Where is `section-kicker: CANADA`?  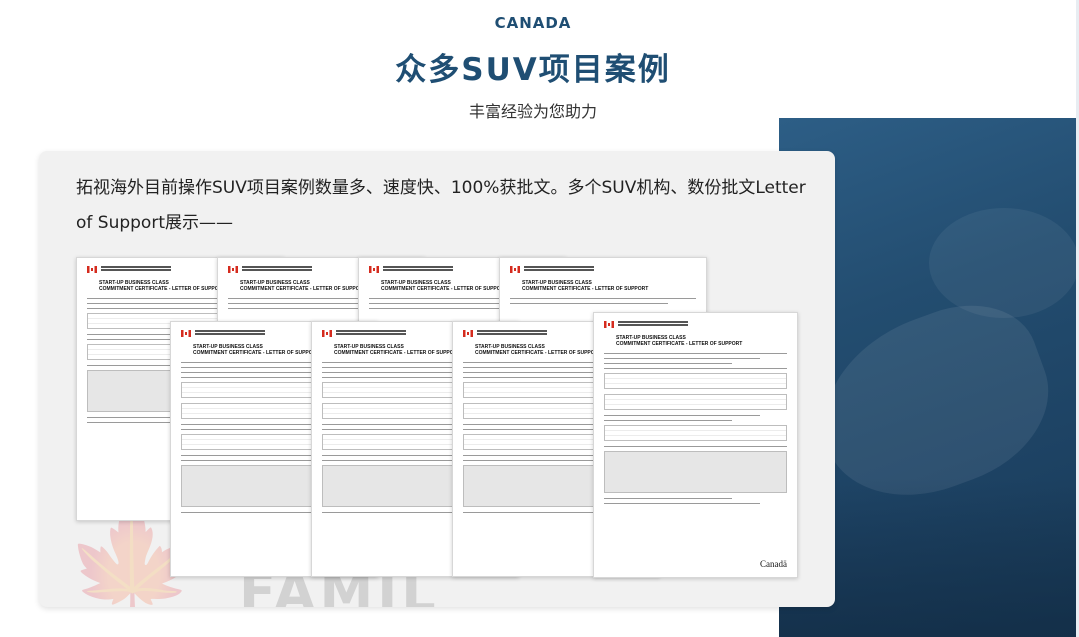
section-kicker: CANADA is located at coordinates (533, 23).